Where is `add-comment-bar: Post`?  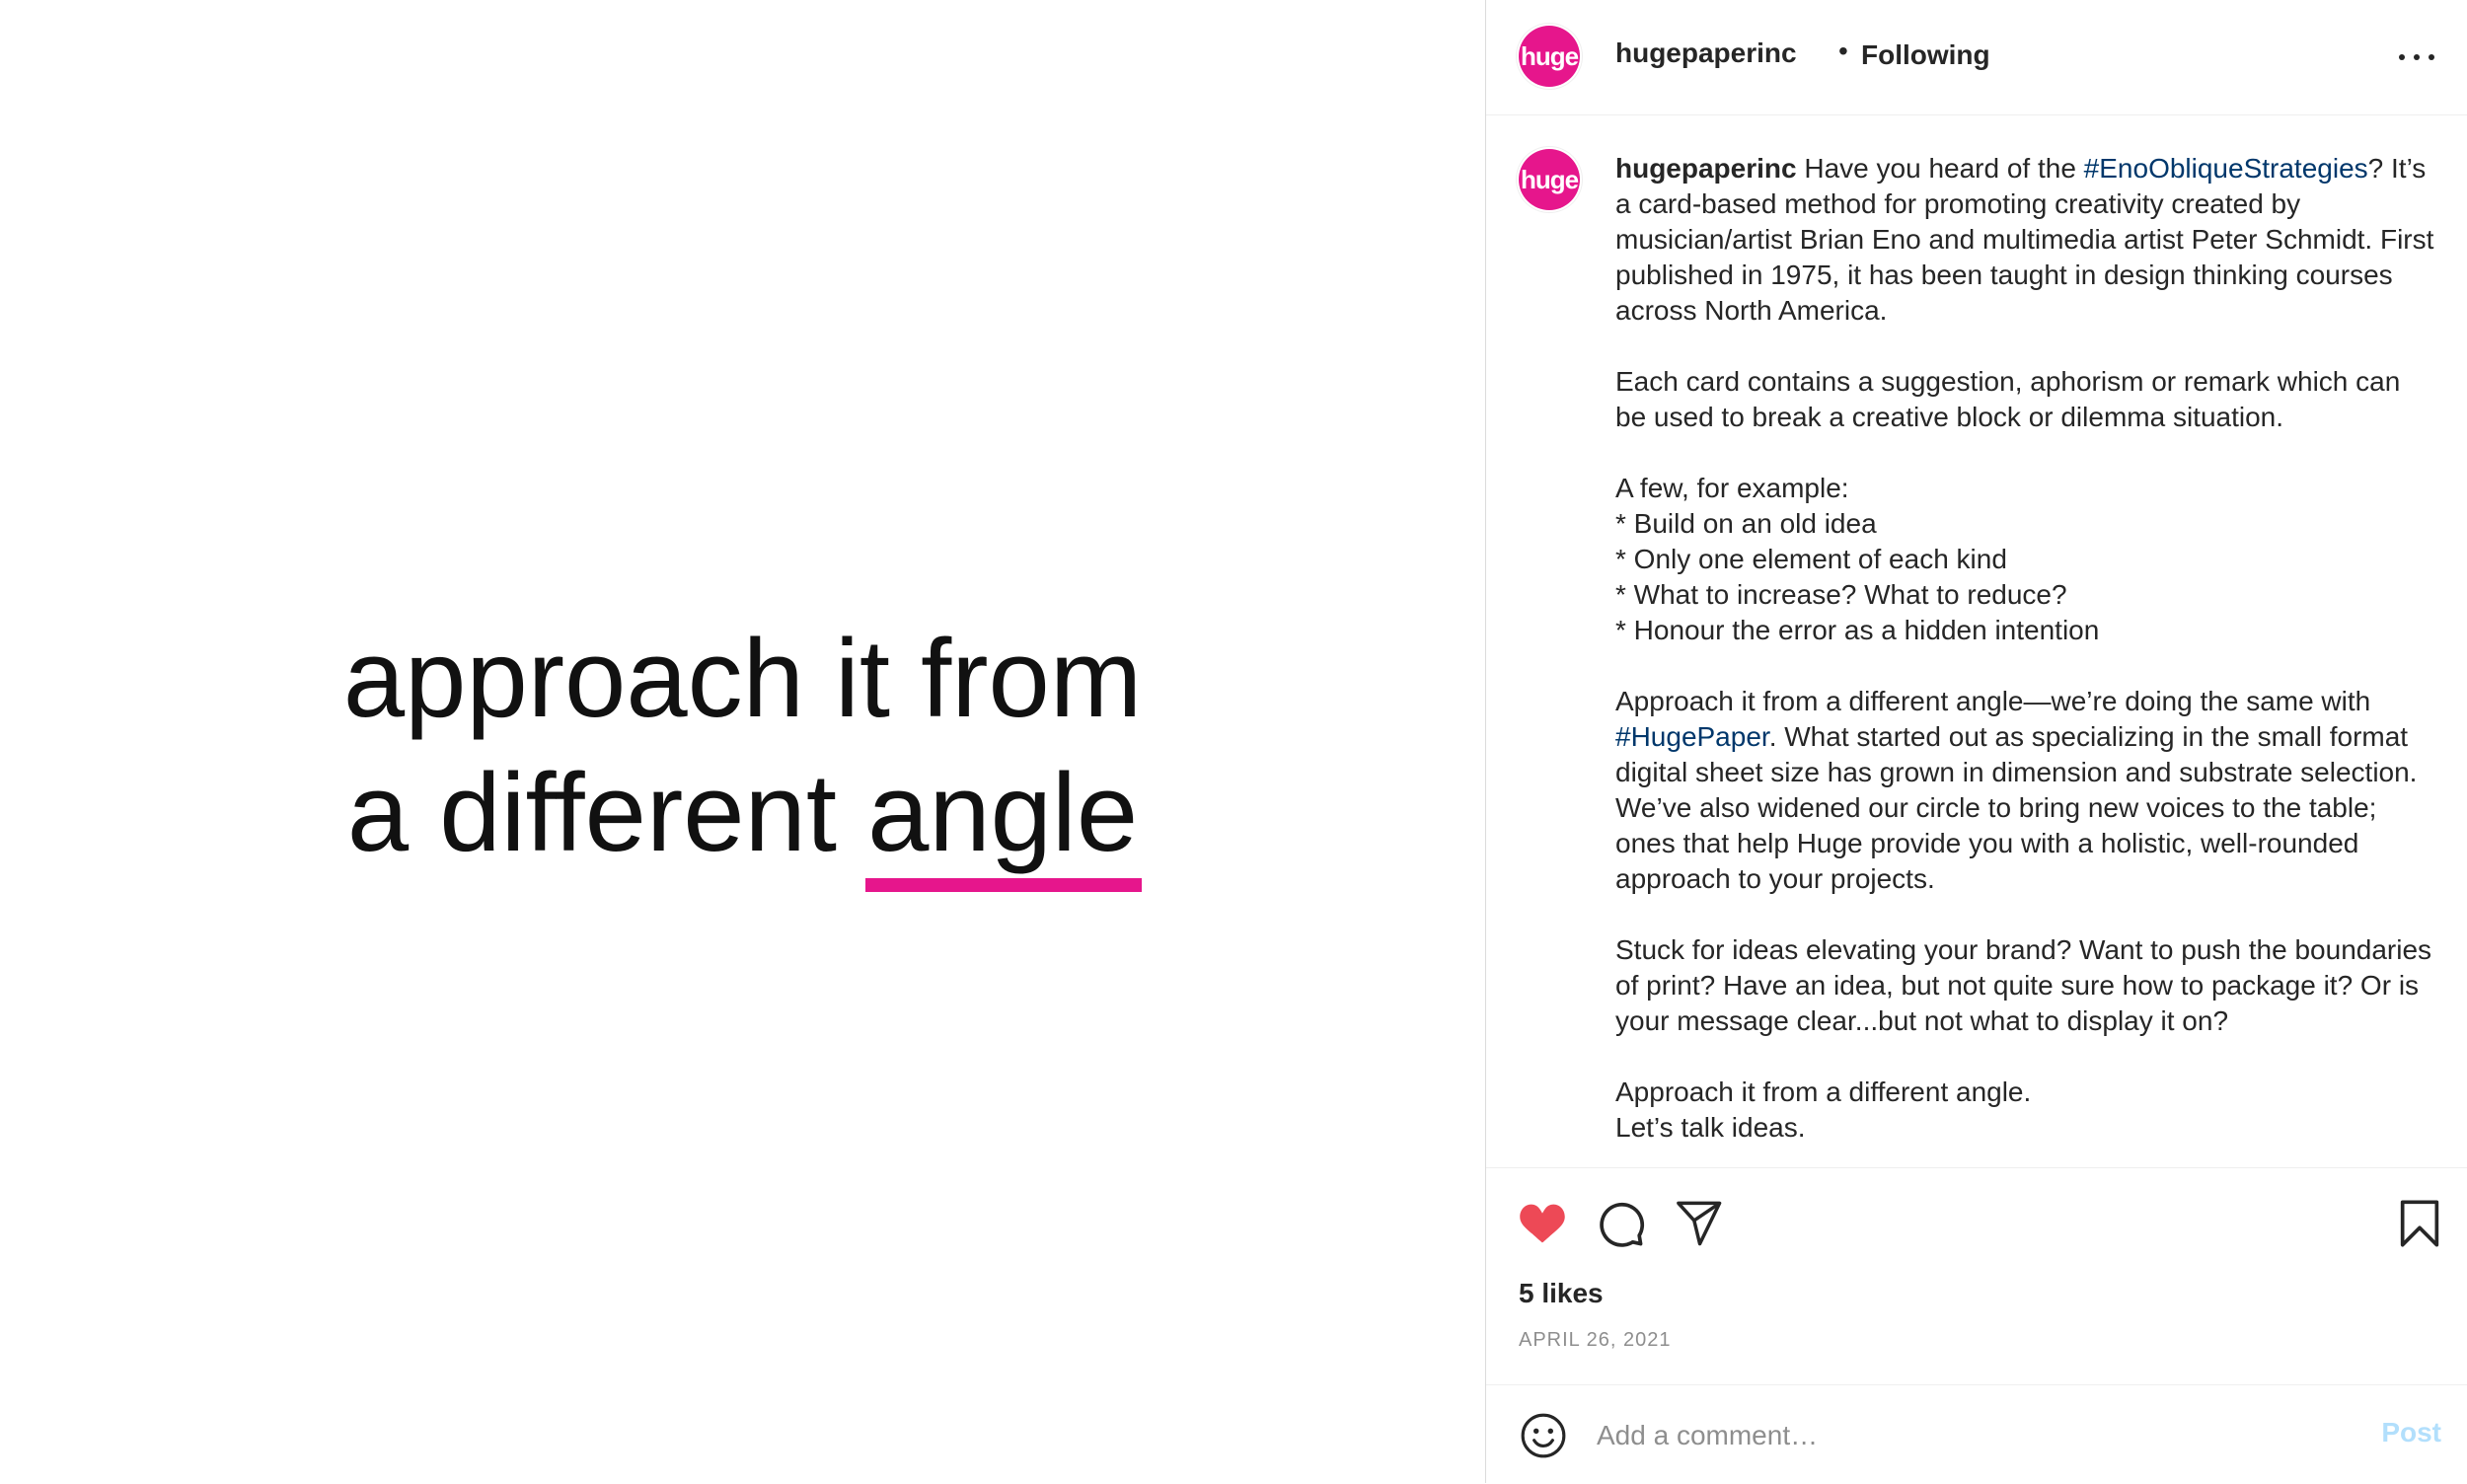 add-comment-bar: Post is located at coordinates (1976, 1434).